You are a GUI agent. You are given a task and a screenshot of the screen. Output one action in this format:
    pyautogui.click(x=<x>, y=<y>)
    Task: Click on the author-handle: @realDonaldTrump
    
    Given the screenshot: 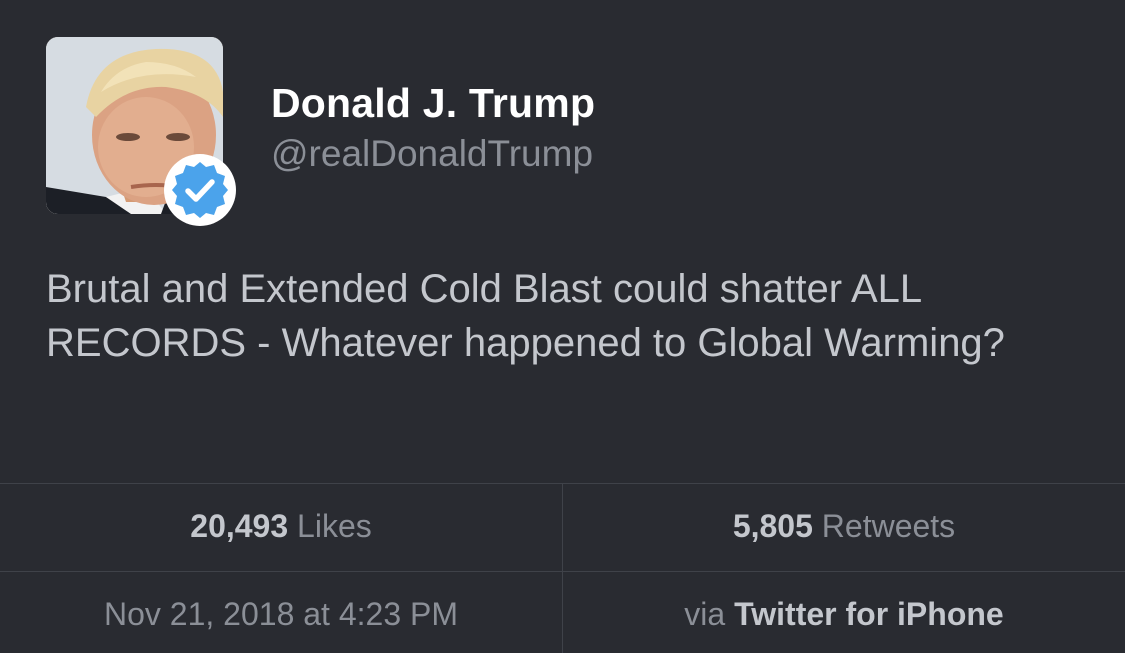 What is the action you would take?
    pyautogui.click(x=432, y=154)
    